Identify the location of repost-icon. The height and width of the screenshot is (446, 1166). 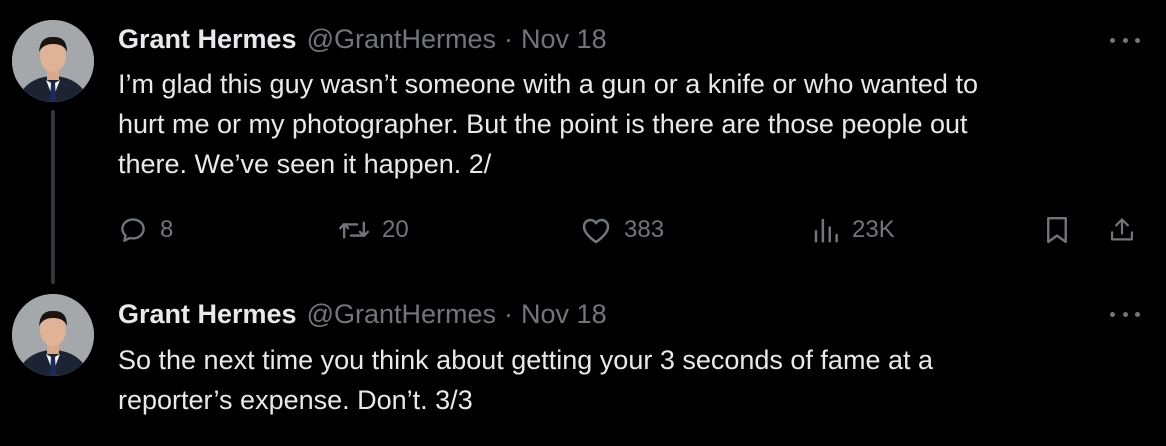
(354, 230).